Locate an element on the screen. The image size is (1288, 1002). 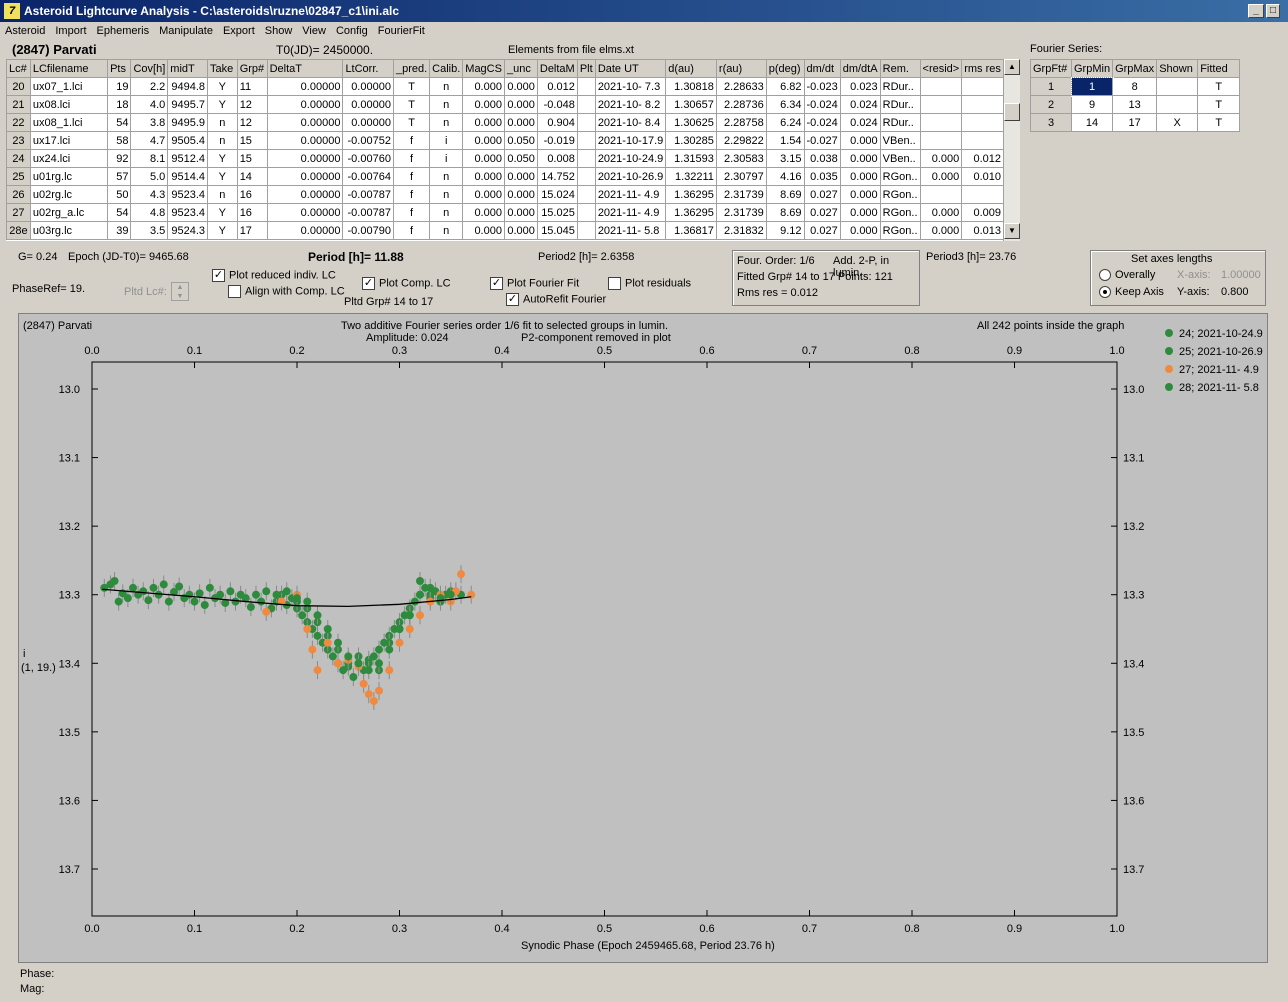
period-value: Period [h]= 11.88 is located at coordinates (356, 257).